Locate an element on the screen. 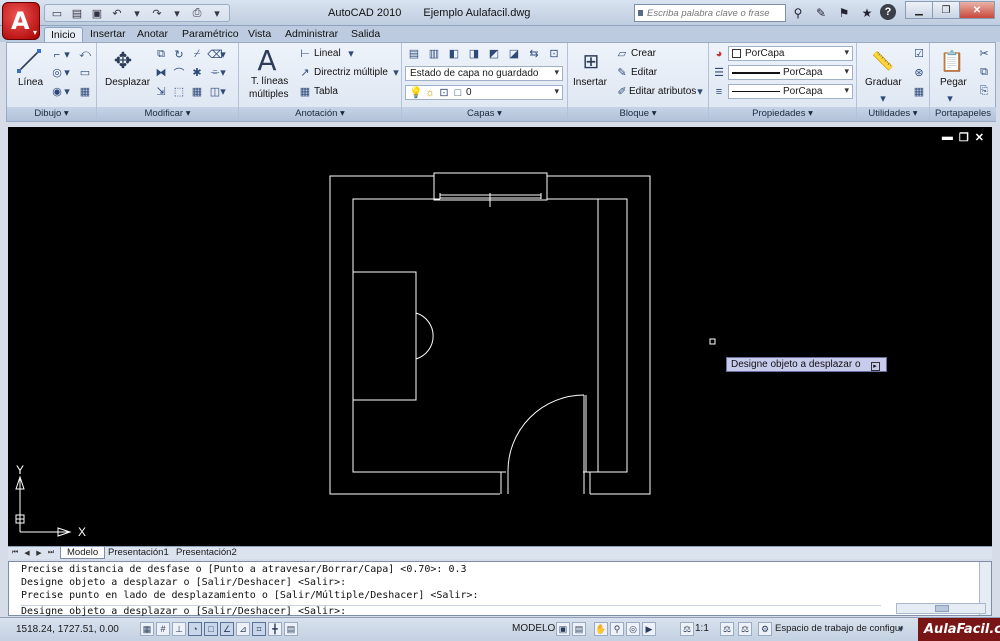 The image size is (1000, 641). lineweight-select: PorCapa is located at coordinates (790, 72).